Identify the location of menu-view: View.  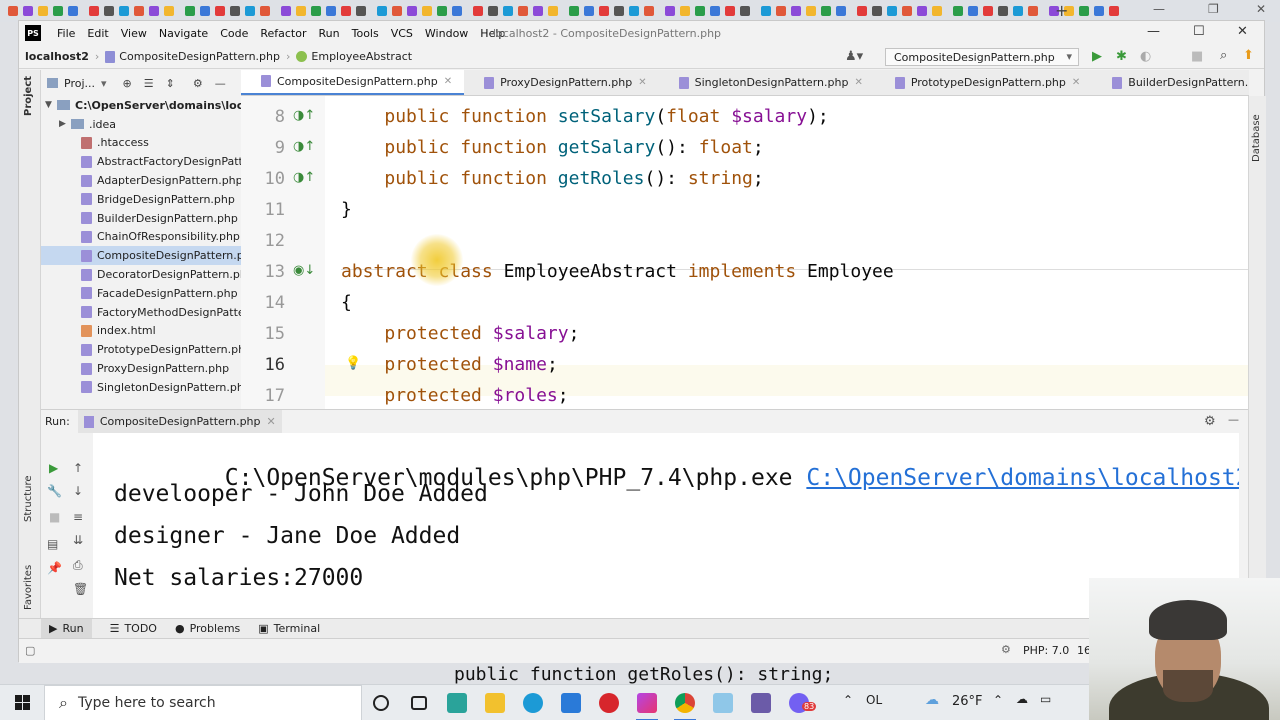
(134, 33).